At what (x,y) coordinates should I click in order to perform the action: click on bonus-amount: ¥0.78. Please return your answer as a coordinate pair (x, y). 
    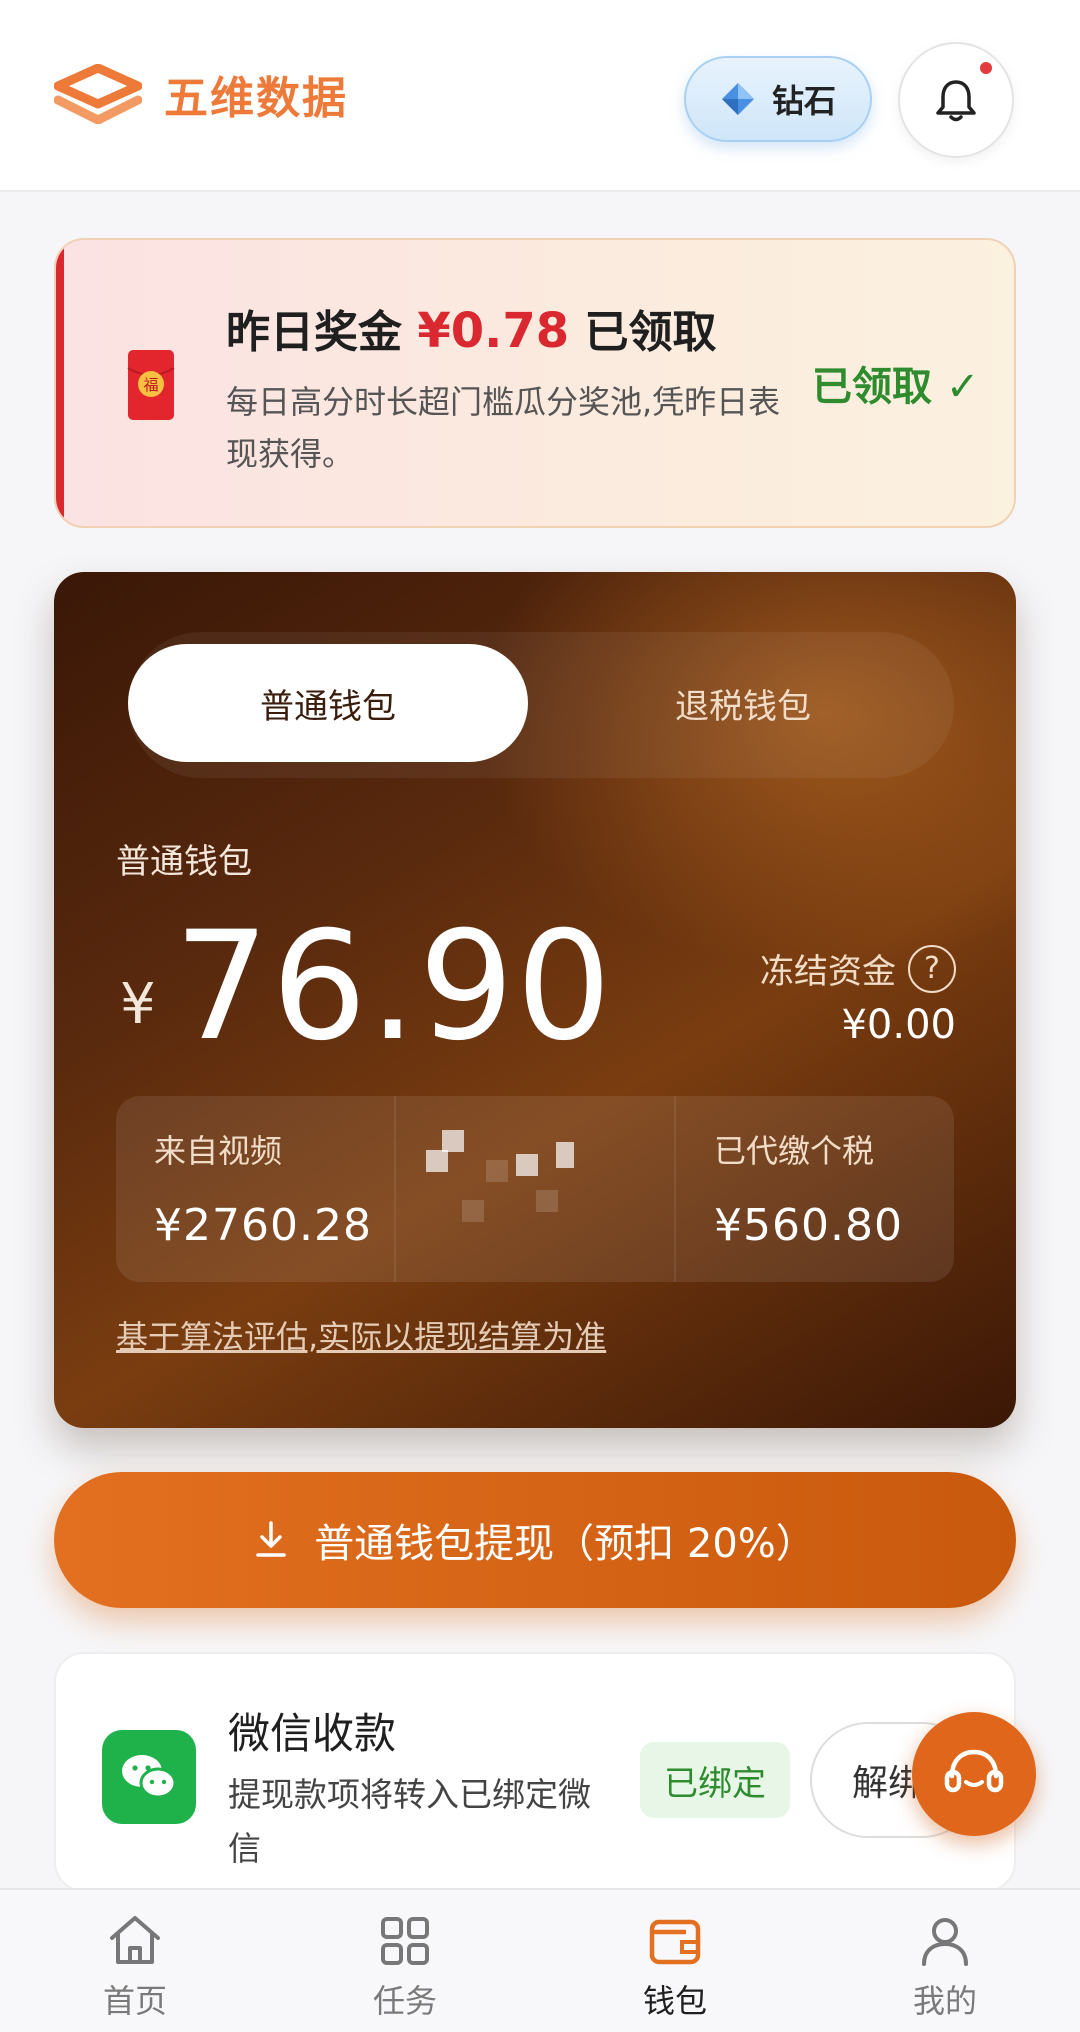
    Looking at the image, I should click on (493, 331).